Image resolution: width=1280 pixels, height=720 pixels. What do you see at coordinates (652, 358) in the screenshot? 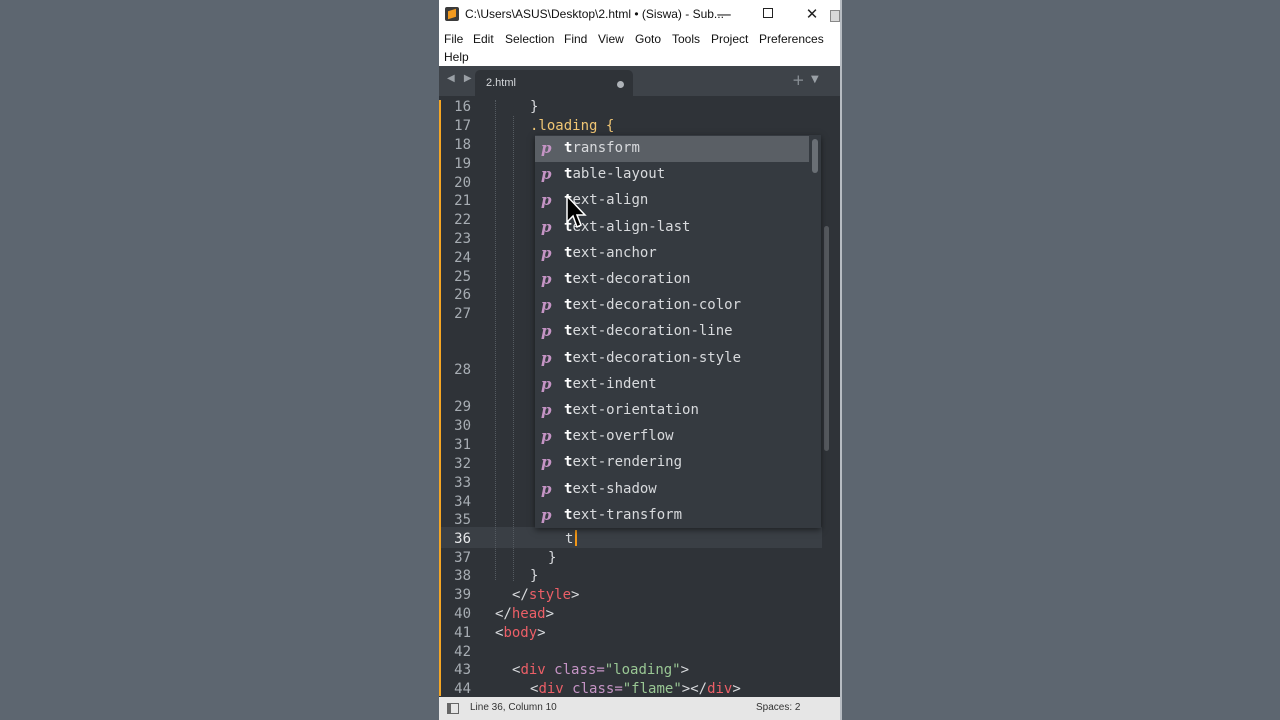
I see `autocomplete-item-label: text-decoration-style` at bounding box center [652, 358].